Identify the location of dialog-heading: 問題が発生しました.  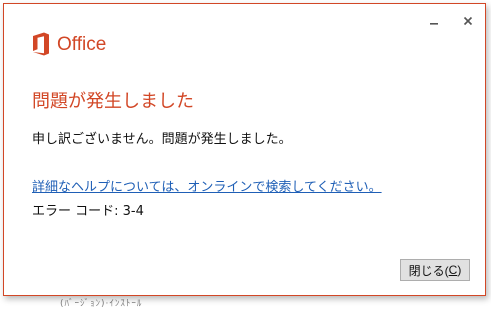
(113, 101).